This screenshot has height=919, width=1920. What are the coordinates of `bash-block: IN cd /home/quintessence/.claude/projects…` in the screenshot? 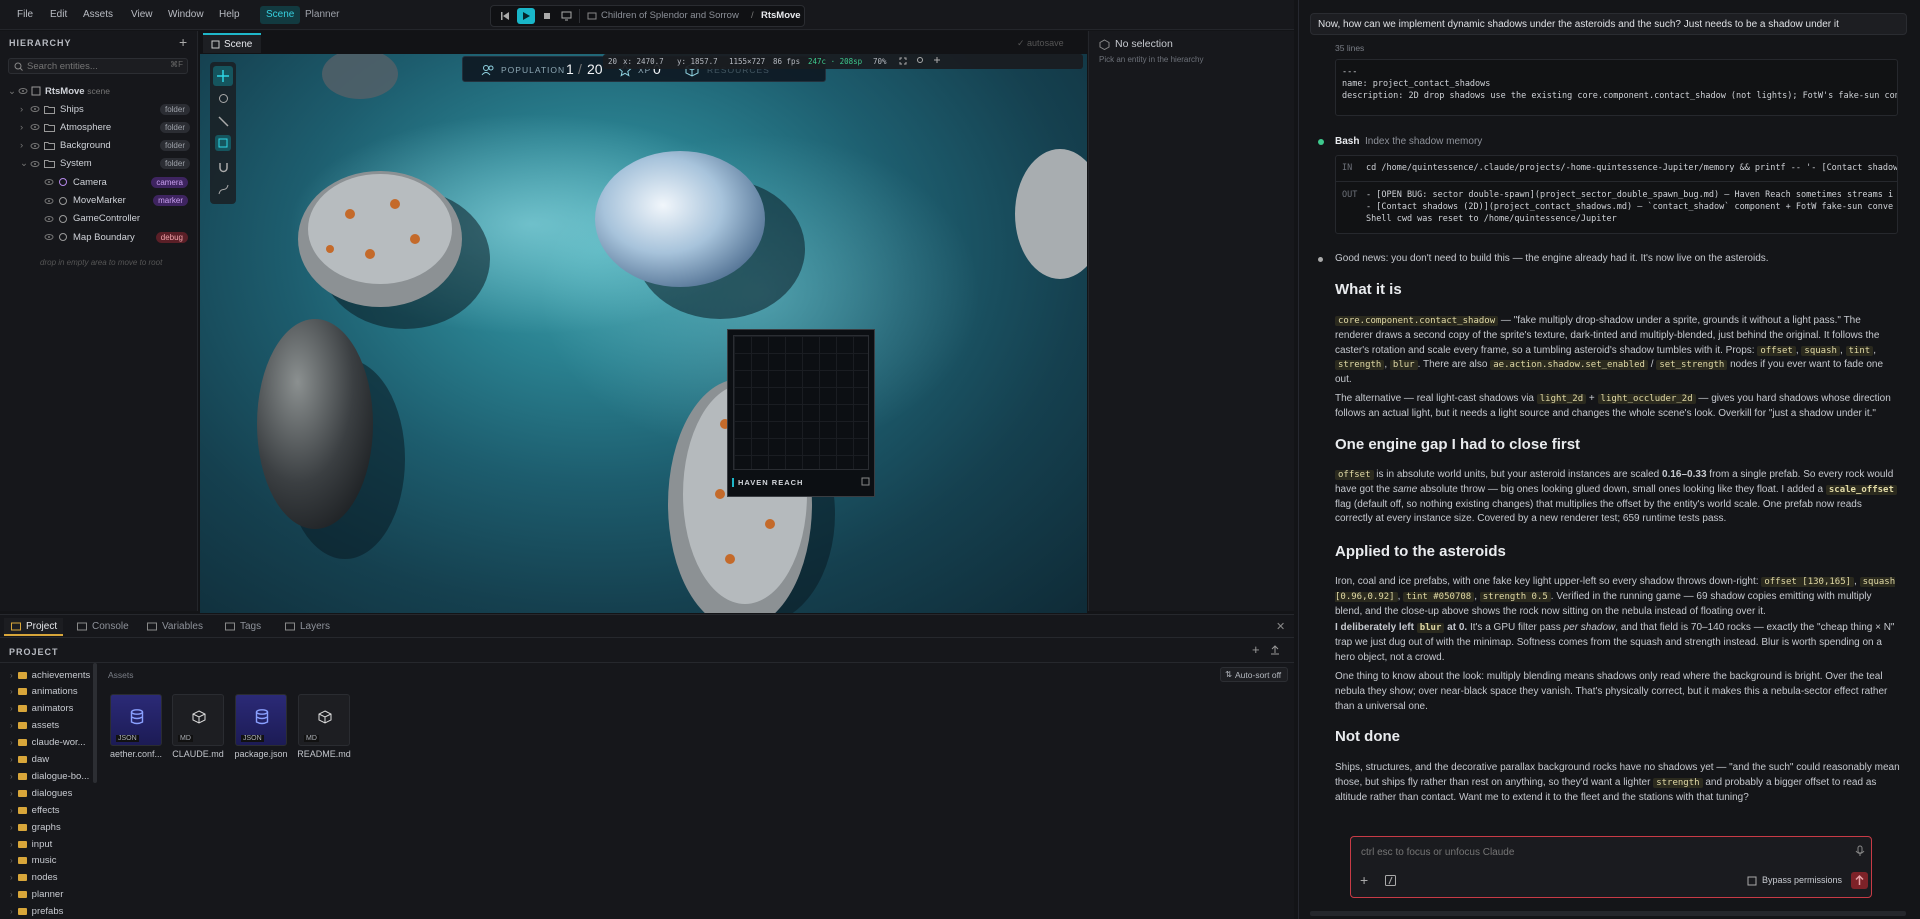 It's located at (1616, 194).